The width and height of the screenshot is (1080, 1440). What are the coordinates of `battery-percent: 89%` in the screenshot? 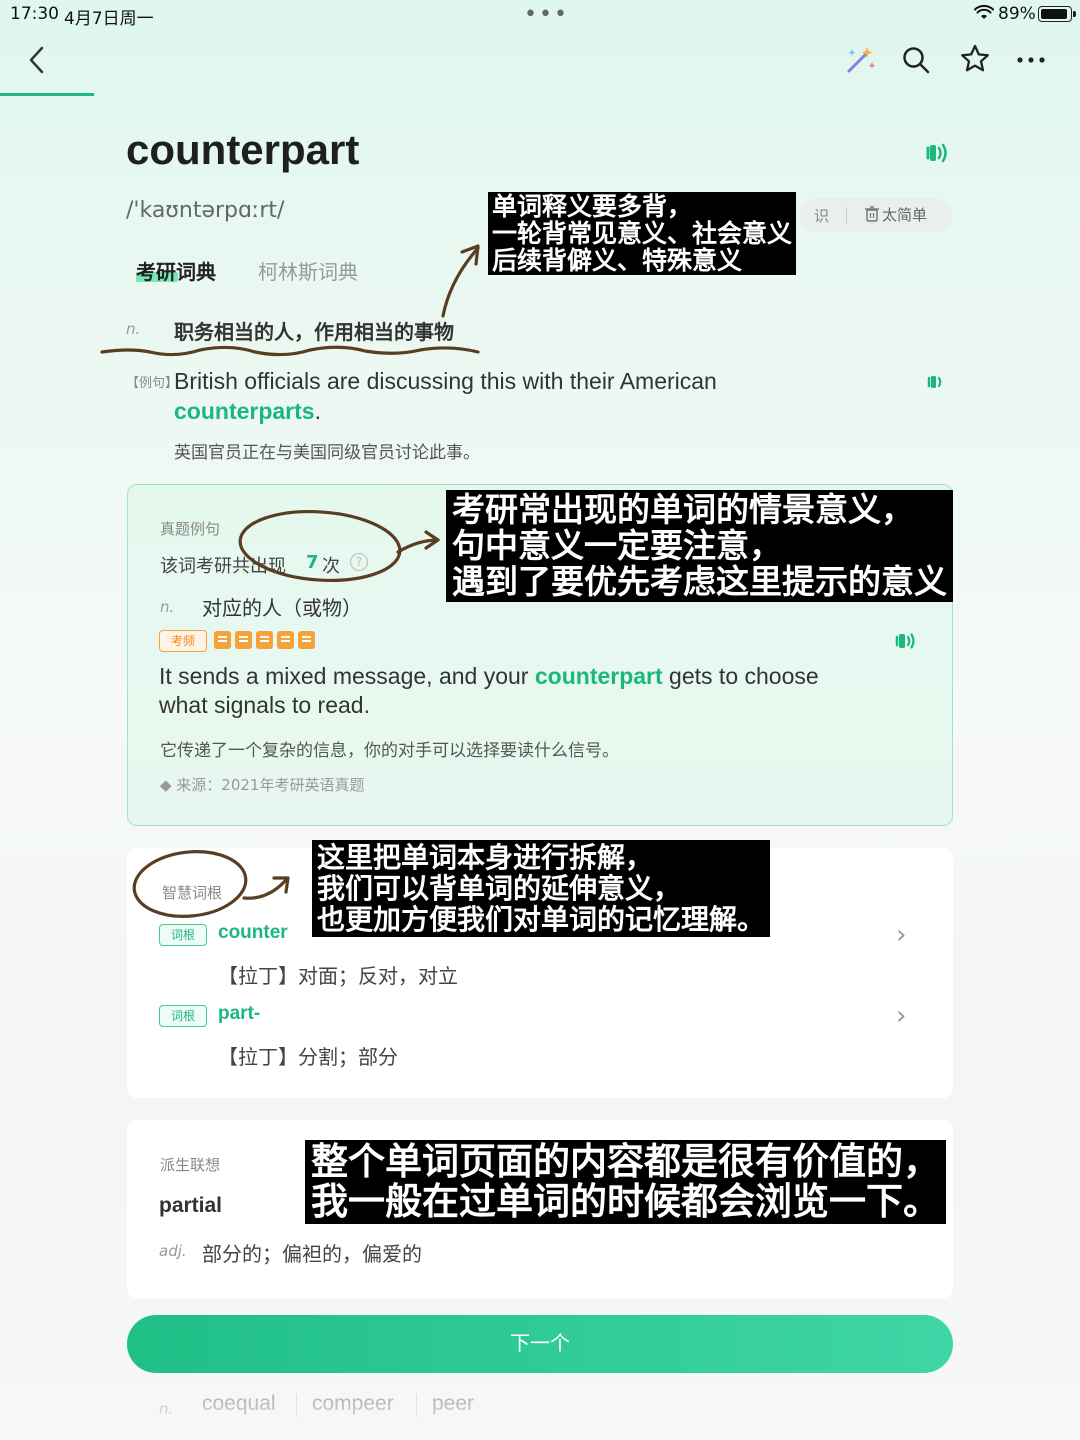 It's located at (1017, 14).